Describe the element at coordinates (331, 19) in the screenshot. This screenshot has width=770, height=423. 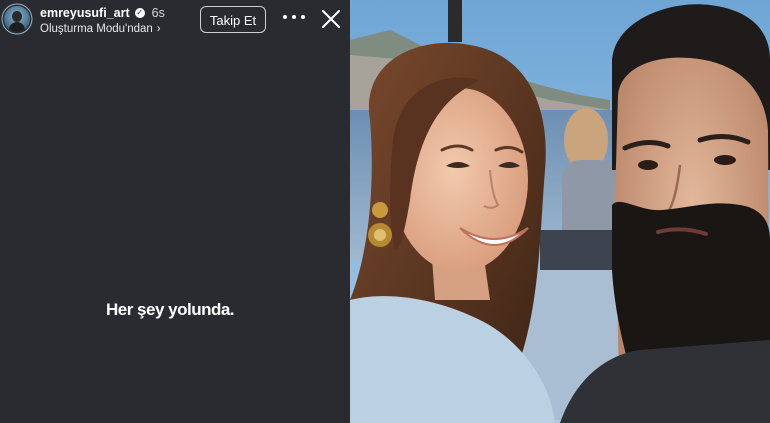
I see `close-icon` at that location.